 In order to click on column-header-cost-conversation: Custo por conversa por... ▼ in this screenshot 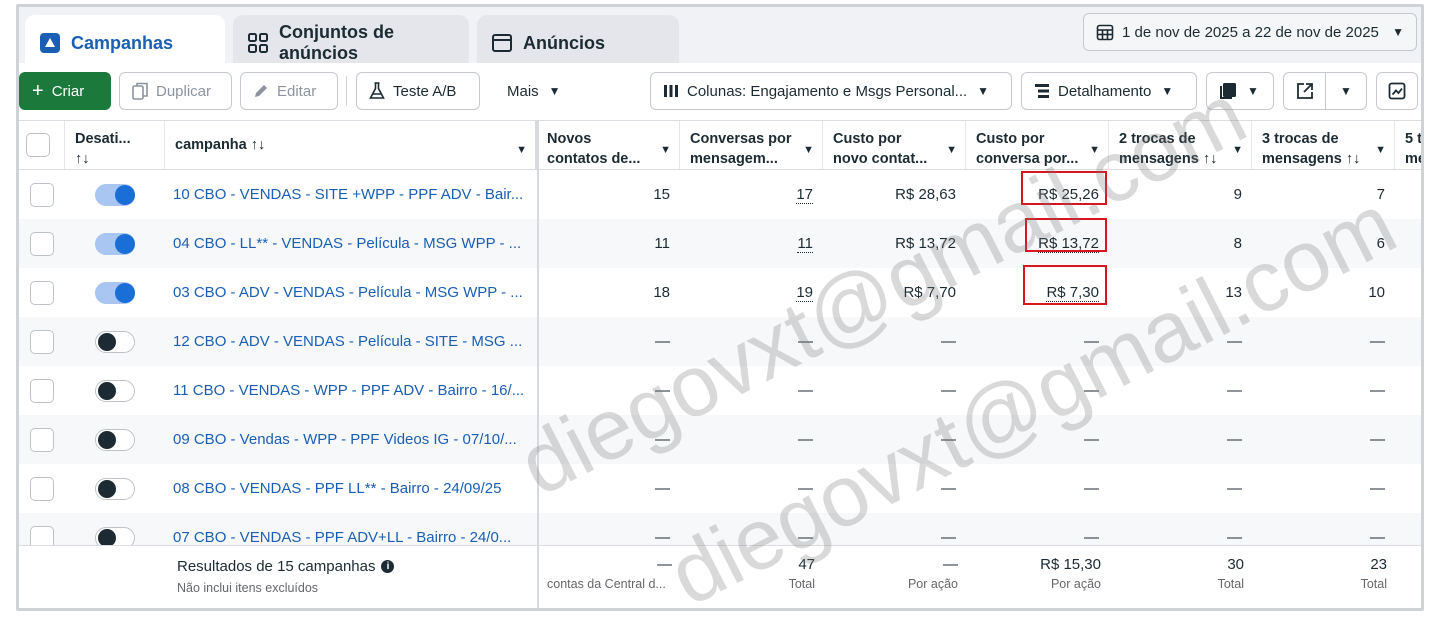, I will do `click(1037, 145)`.